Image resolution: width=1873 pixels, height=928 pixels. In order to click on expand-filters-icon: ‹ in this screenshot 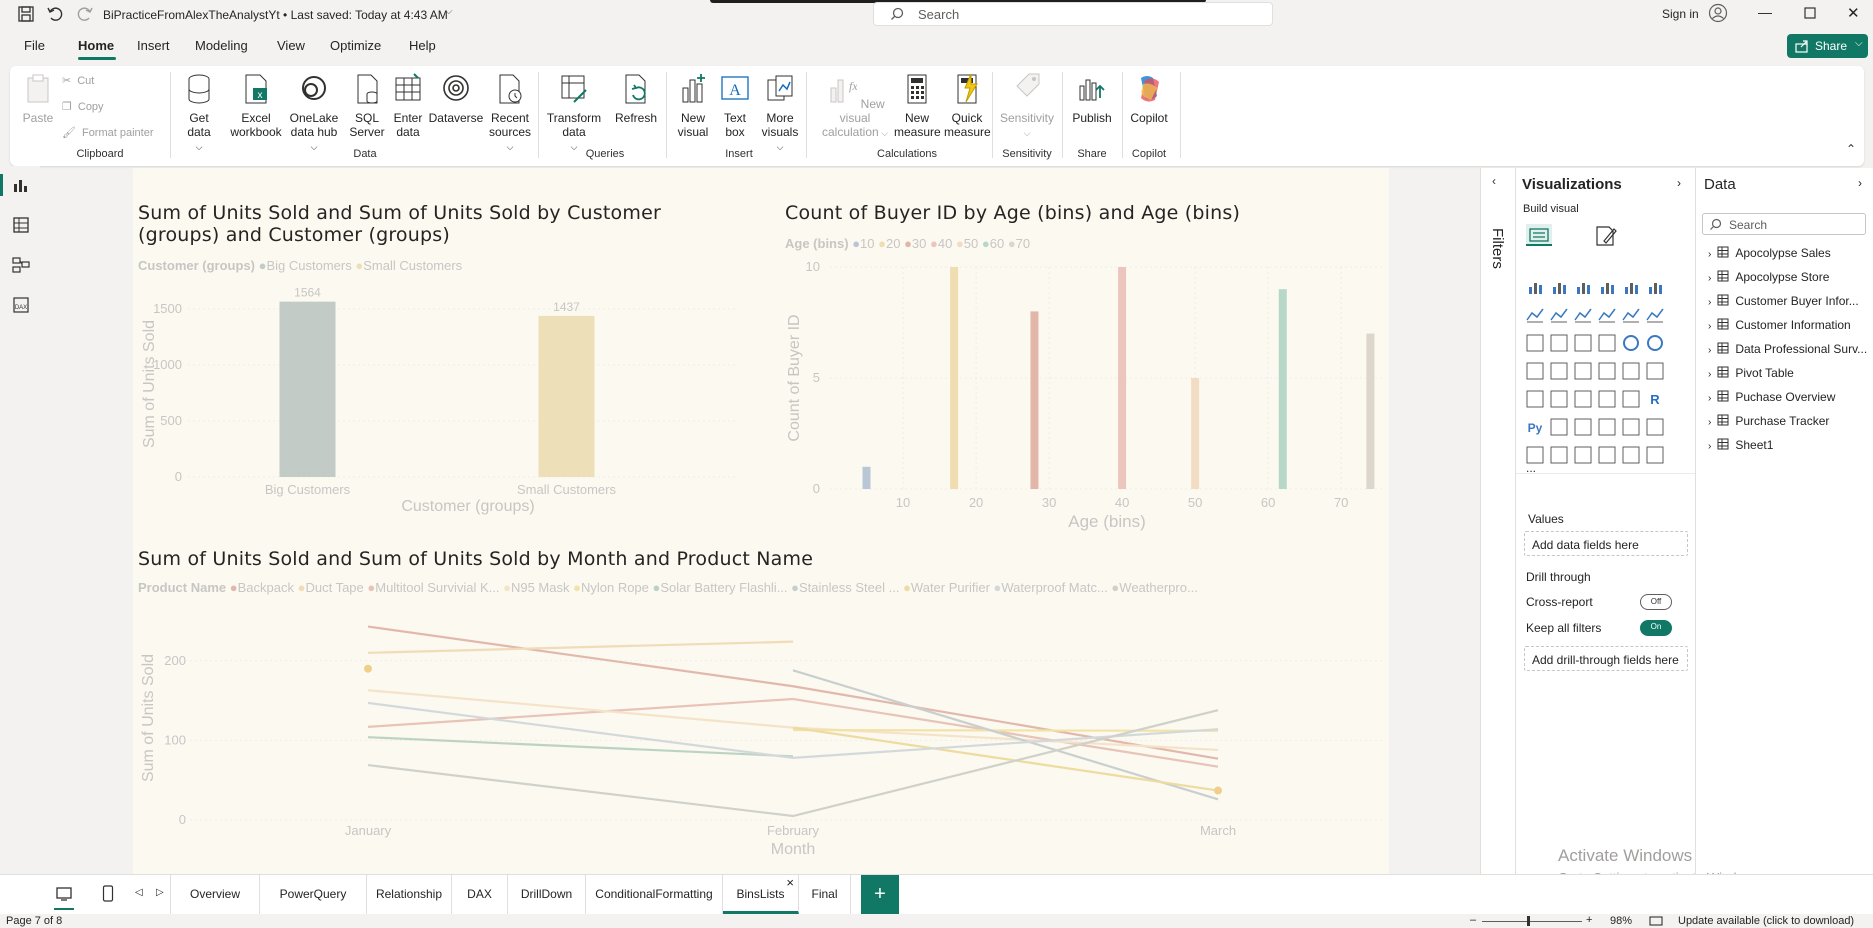, I will do `click(1494, 181)`.